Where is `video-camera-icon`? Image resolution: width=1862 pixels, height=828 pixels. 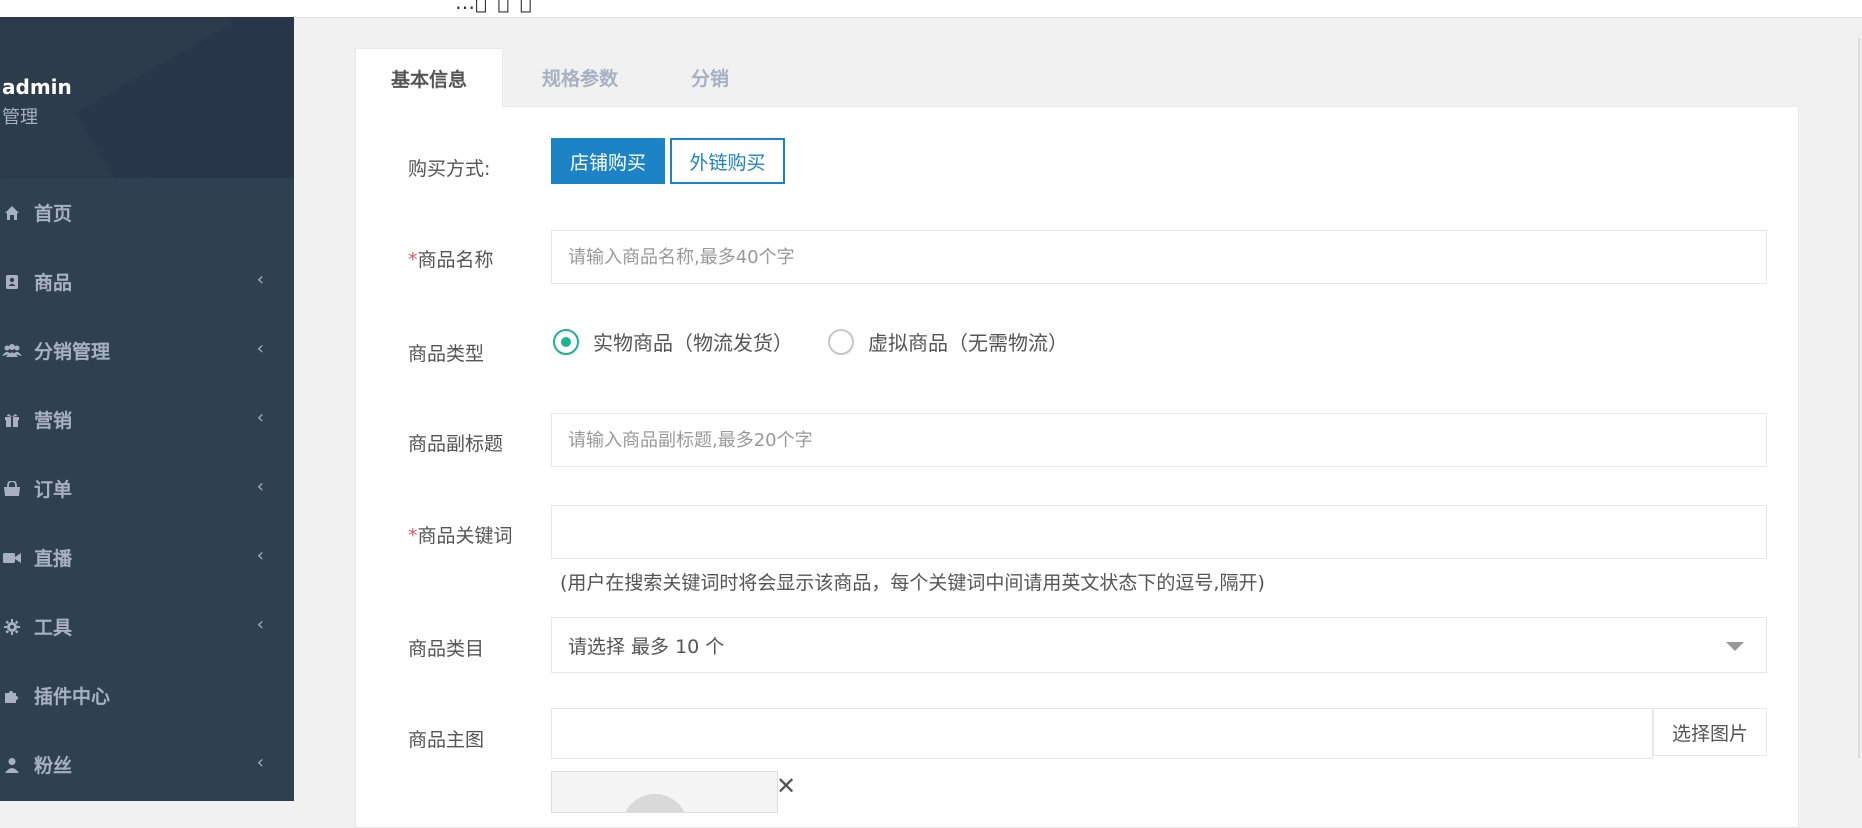 video-camera-icon is located at coordinates (12, 558).